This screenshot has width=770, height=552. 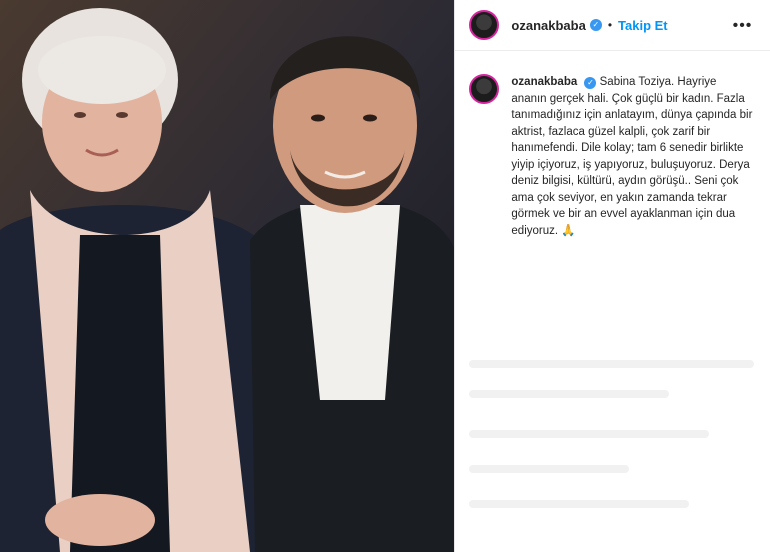 I want to click on avatar, so click(x=484, y=25).